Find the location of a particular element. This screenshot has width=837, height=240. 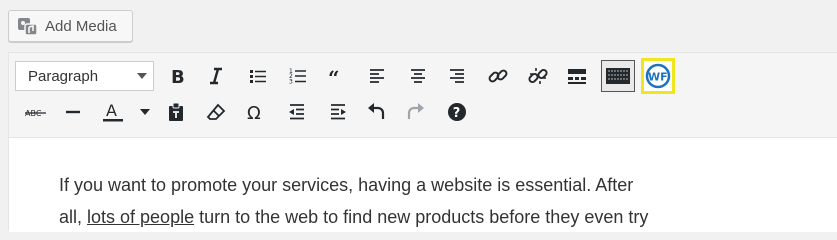

link-icon is located at coordinates (498, 76).